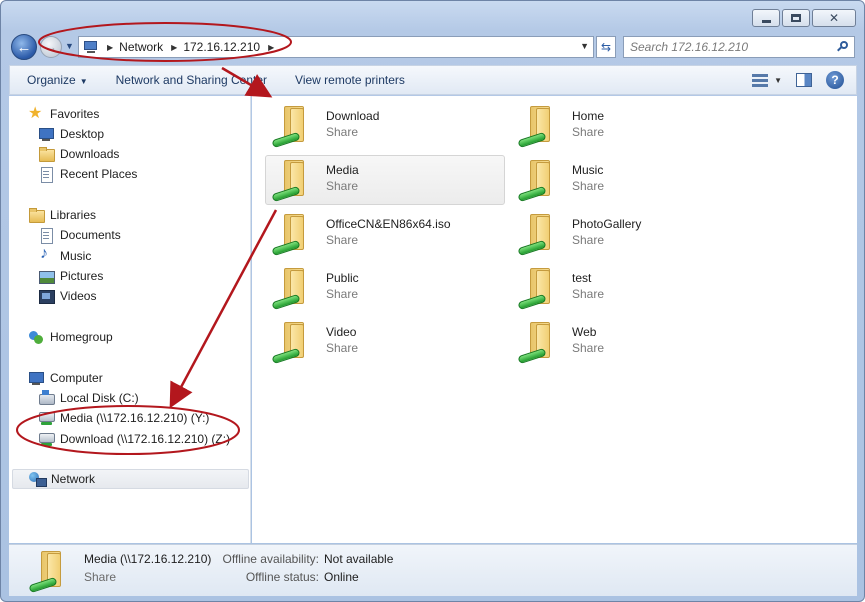 This screenshot has height=602, width=865. I want to click on breadcrumb-network: Network, so click(141, 47).